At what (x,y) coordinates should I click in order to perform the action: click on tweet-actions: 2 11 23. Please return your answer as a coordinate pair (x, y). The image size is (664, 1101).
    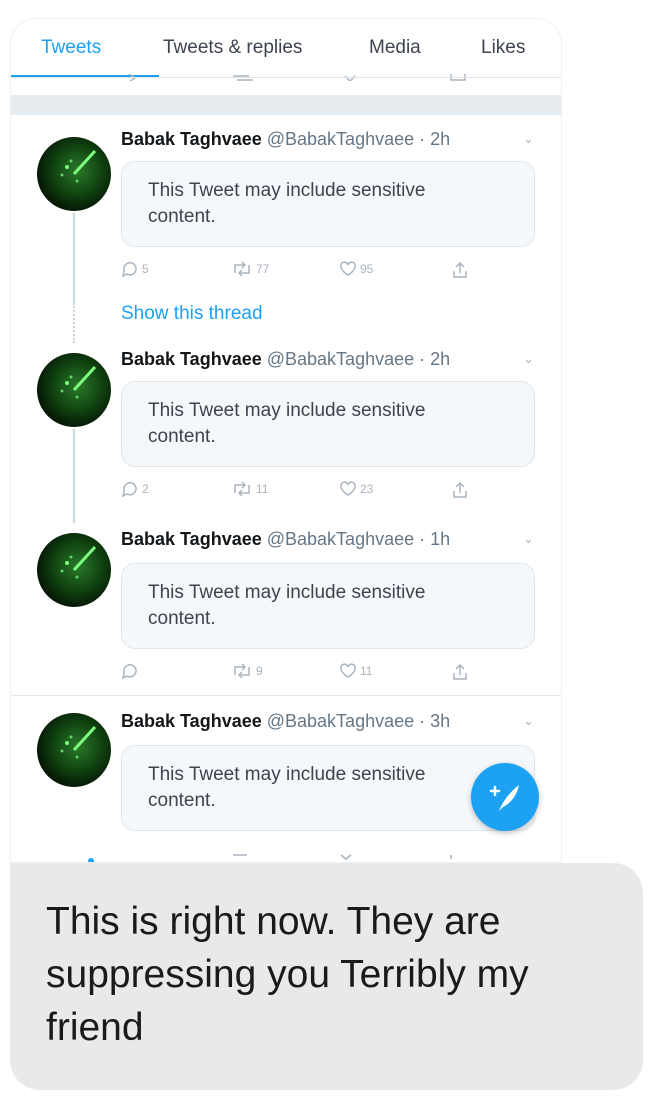
    Looking at the image, I should click on (301, 492).